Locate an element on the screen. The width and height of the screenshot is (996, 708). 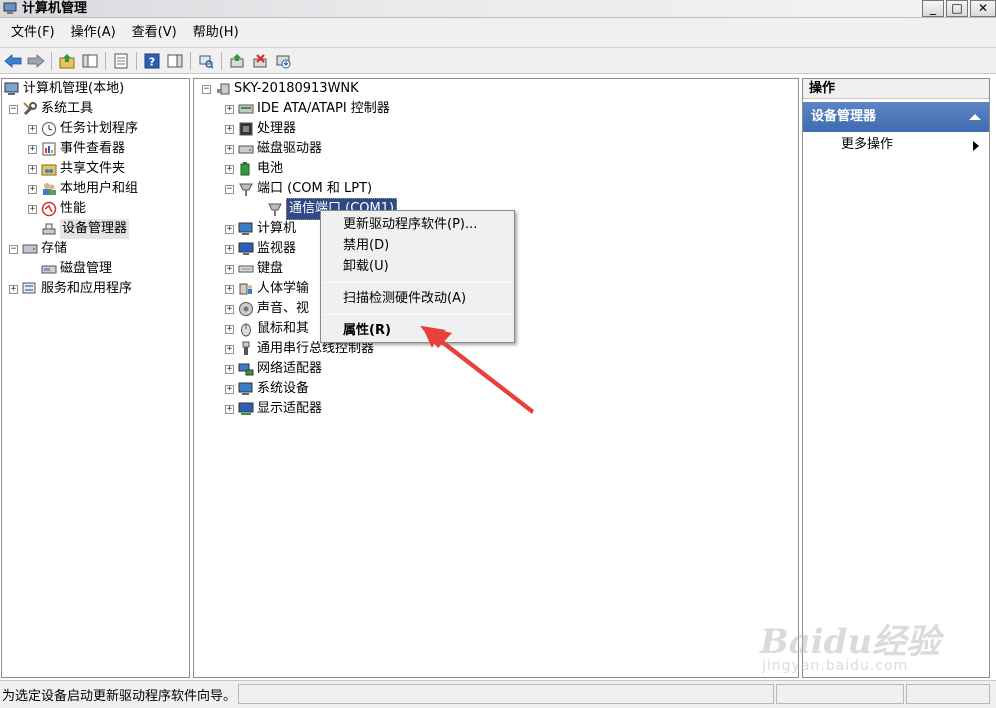
storage-icon is located at coordinates (30, 249).